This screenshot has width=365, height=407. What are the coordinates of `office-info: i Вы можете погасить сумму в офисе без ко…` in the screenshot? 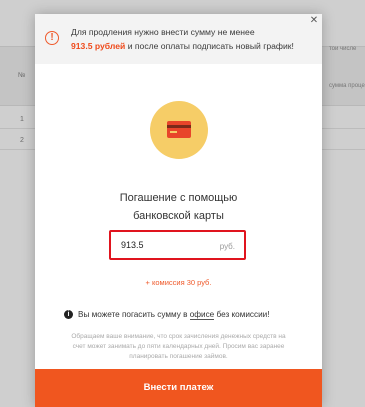 It's located at (194, 315).